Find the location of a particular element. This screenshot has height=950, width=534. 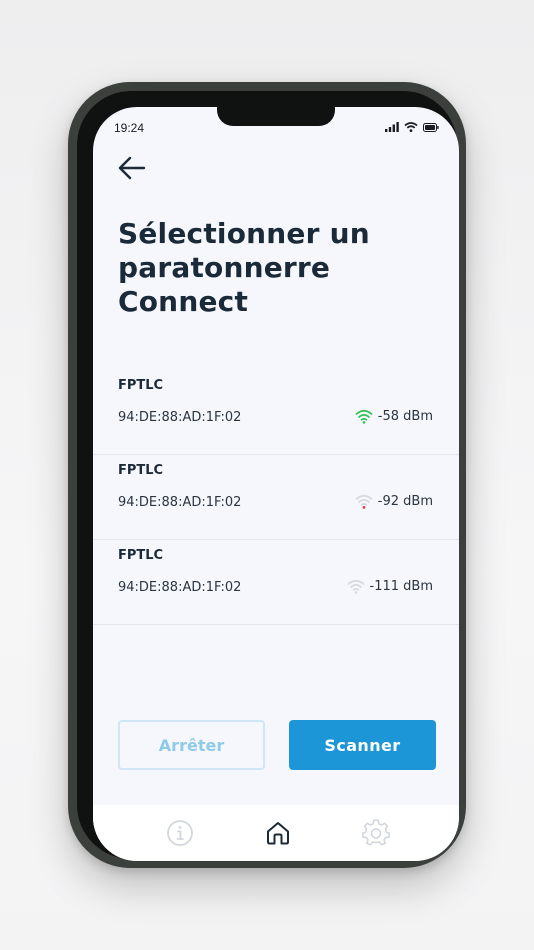

device-signal: -111 dBm is located at coordinates (390, 586).